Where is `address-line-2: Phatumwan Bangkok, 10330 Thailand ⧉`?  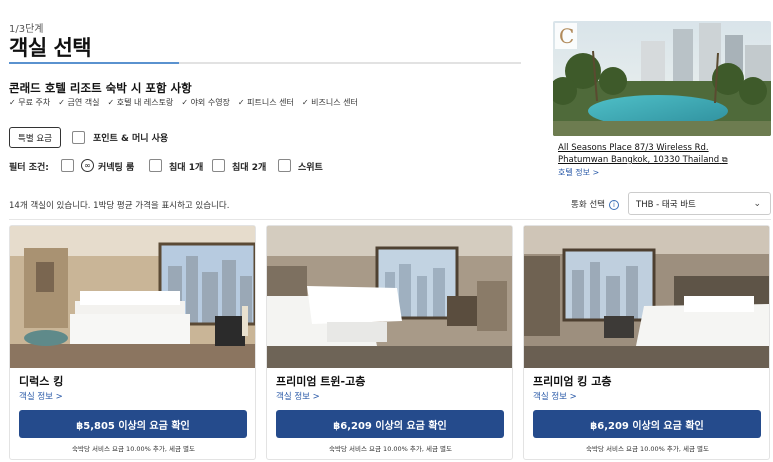 address-line-2: Phatumwan Bangkok, 10330 Thailand ⧉ is located at coordinates (643, 160).